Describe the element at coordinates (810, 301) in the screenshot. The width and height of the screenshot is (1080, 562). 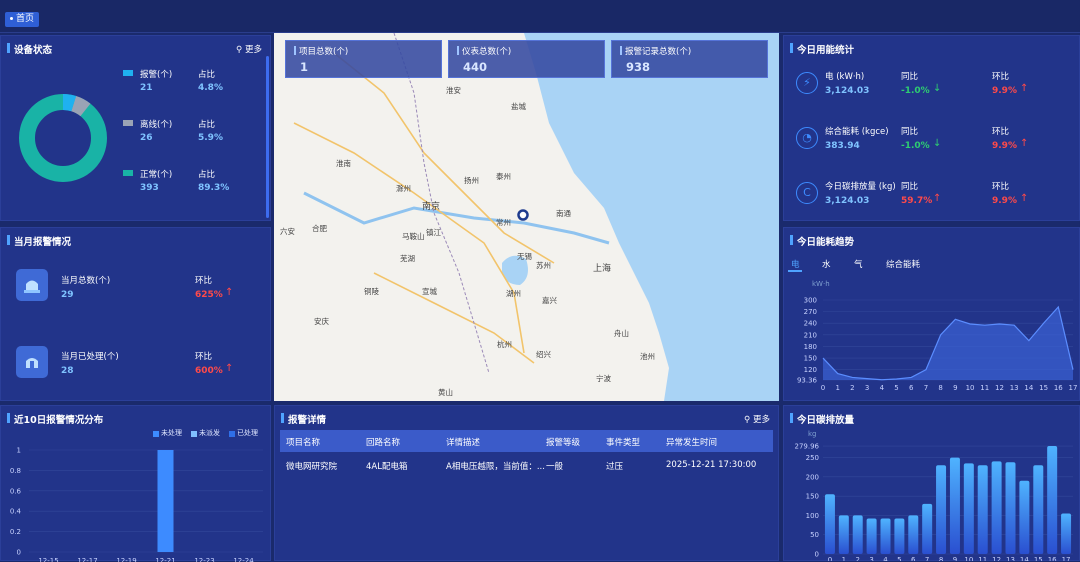
I see `y-tick-label: 300` at that location.